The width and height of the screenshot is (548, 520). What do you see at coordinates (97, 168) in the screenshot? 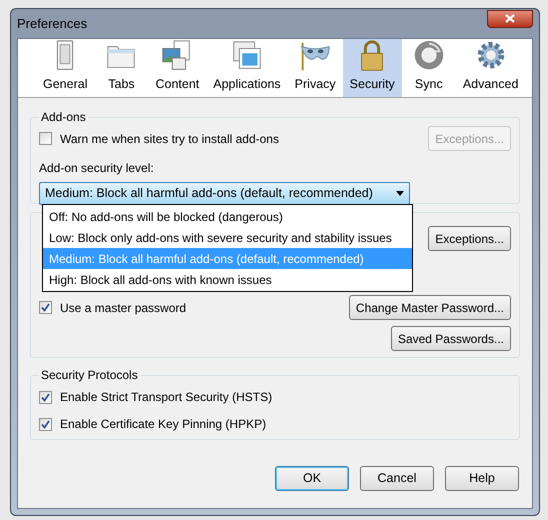
I see `field-label: Add-on security level:` at bounding box center [97, 168].